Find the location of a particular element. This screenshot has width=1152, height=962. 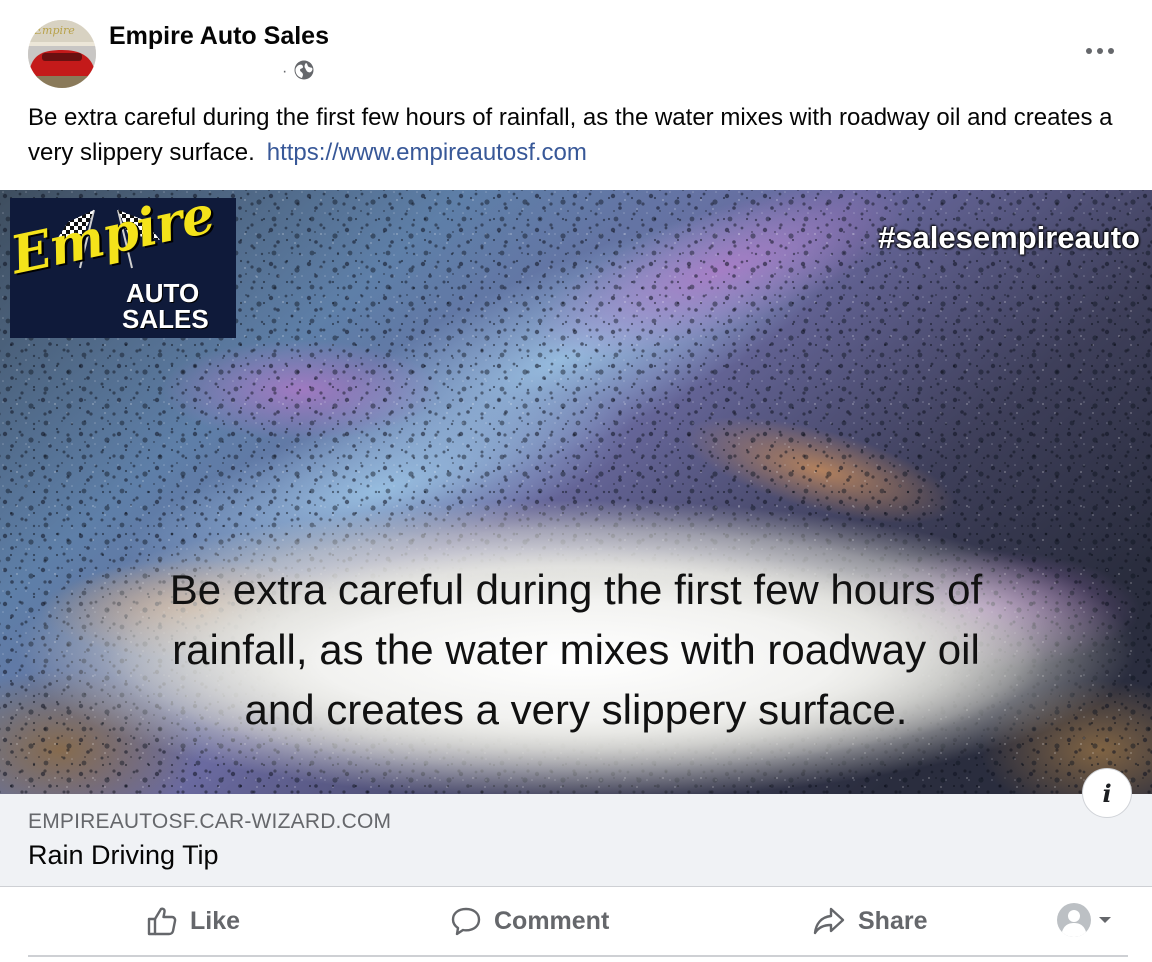

comment-label: Comment is located at coordinates (552, 920).